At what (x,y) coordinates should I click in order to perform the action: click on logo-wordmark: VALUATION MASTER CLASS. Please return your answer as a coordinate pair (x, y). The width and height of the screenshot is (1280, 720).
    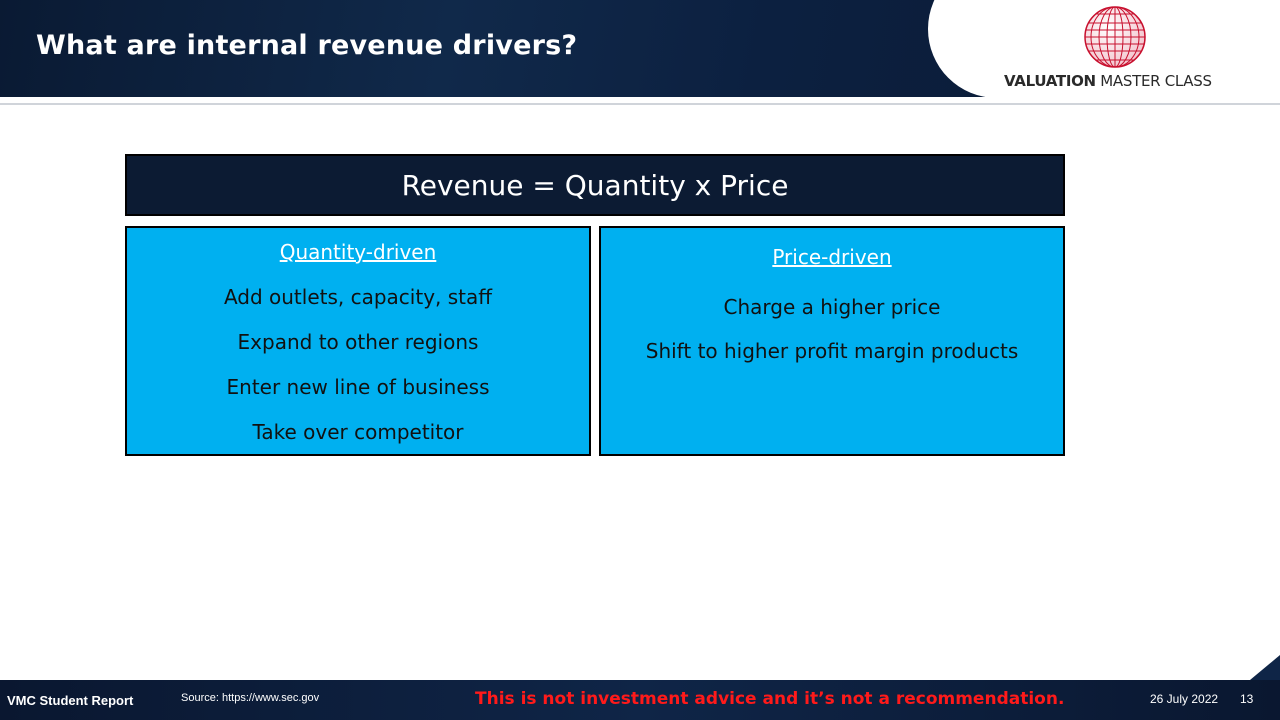
    Looking at the image, I should click on (1108, 81).